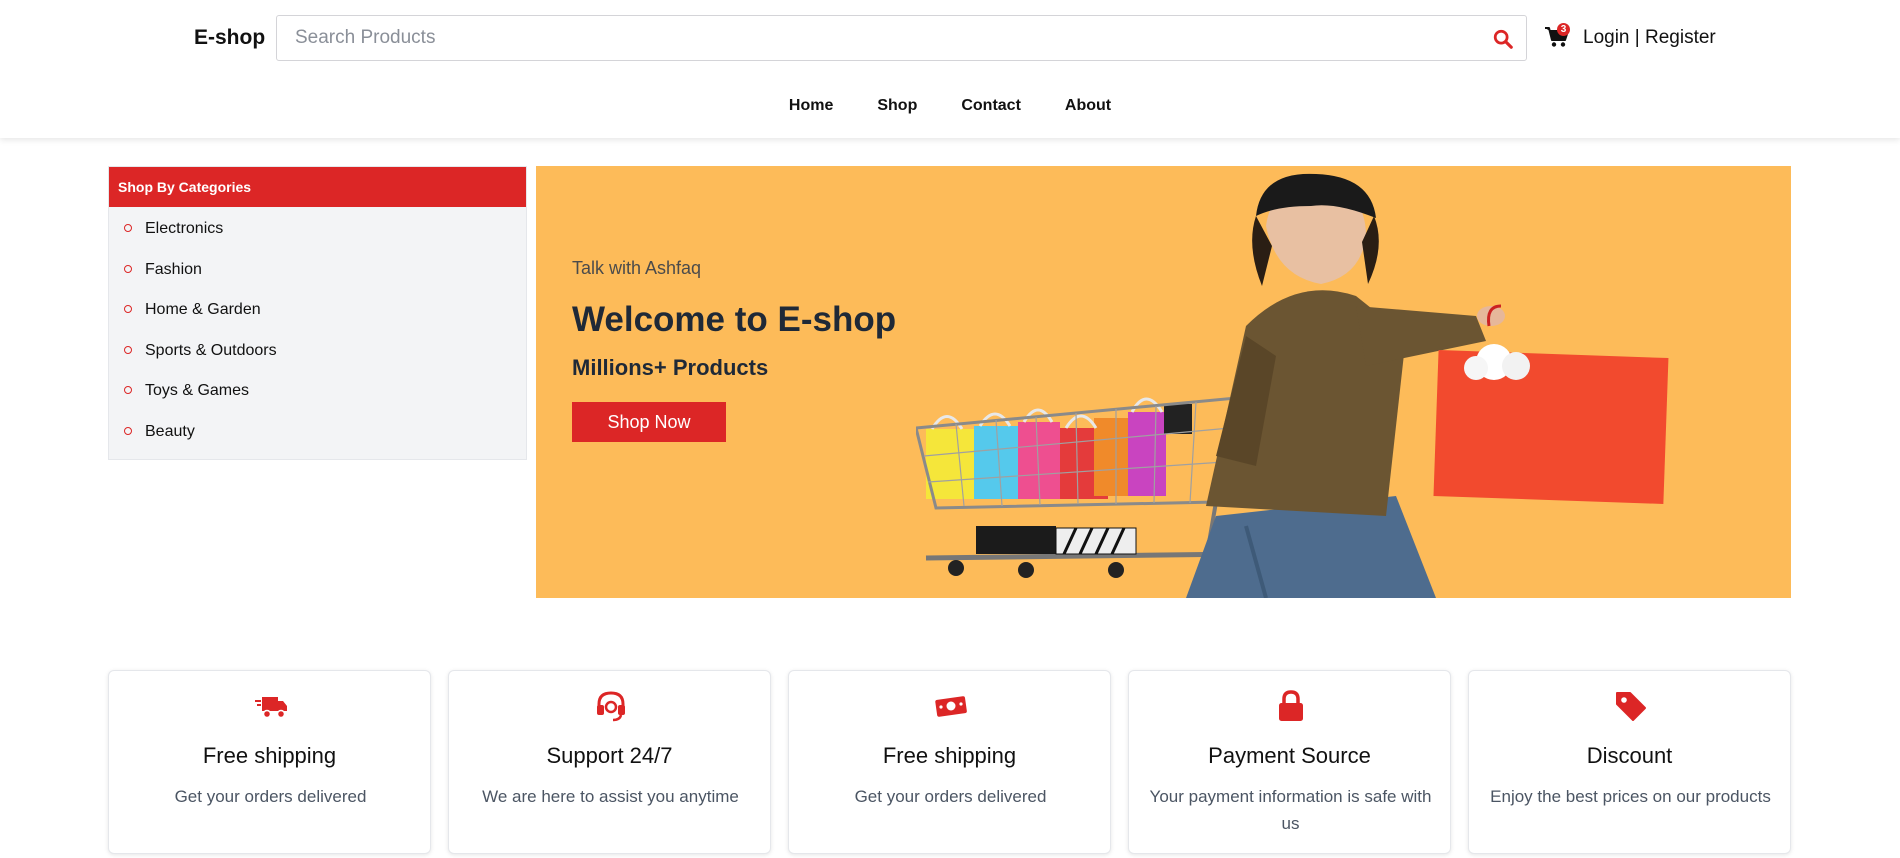 This screenshot has width=1900, height=858. I want to click on category-sidebar-title: Shop By Categories, so click(317, 187).